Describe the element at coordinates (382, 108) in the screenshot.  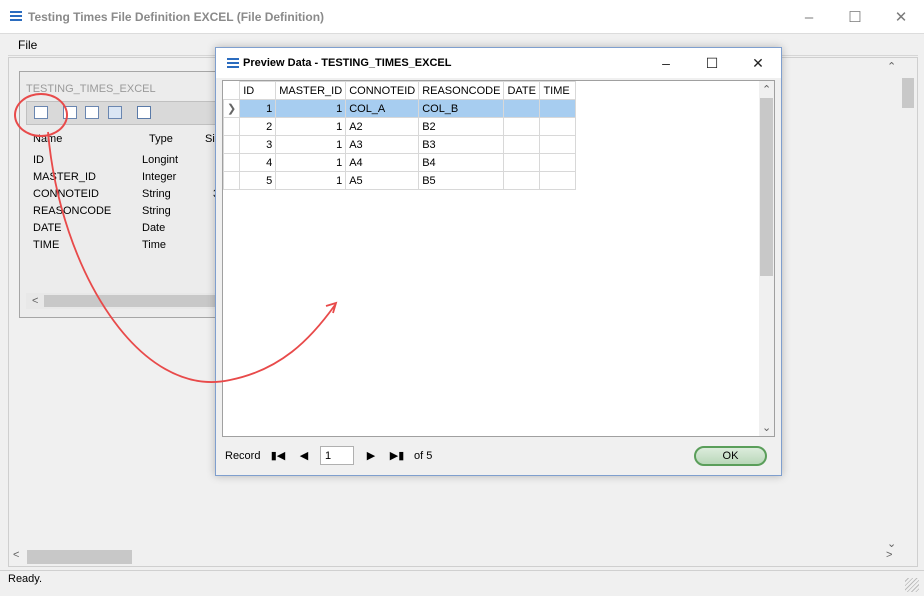
I see `table-cell: COL_A` at that location.